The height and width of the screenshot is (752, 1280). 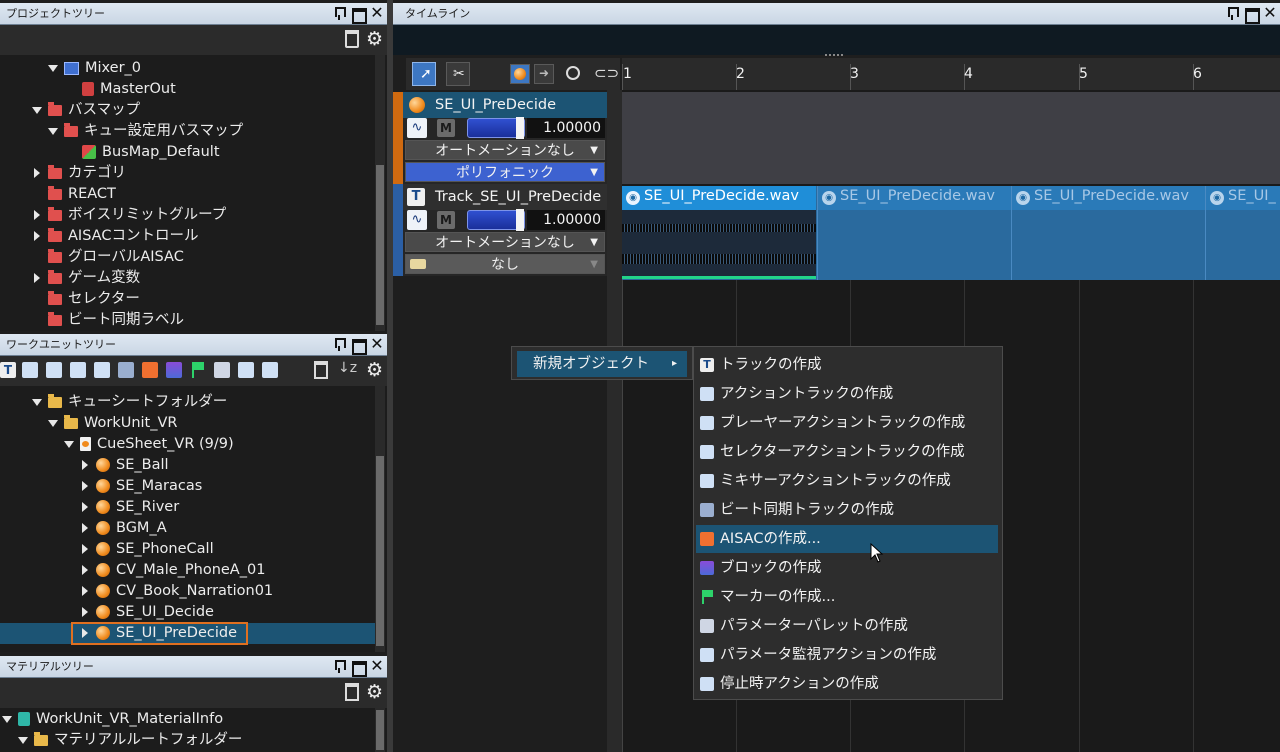 I want to click on sort-icon: ↓z, so click(x=347, y=368).